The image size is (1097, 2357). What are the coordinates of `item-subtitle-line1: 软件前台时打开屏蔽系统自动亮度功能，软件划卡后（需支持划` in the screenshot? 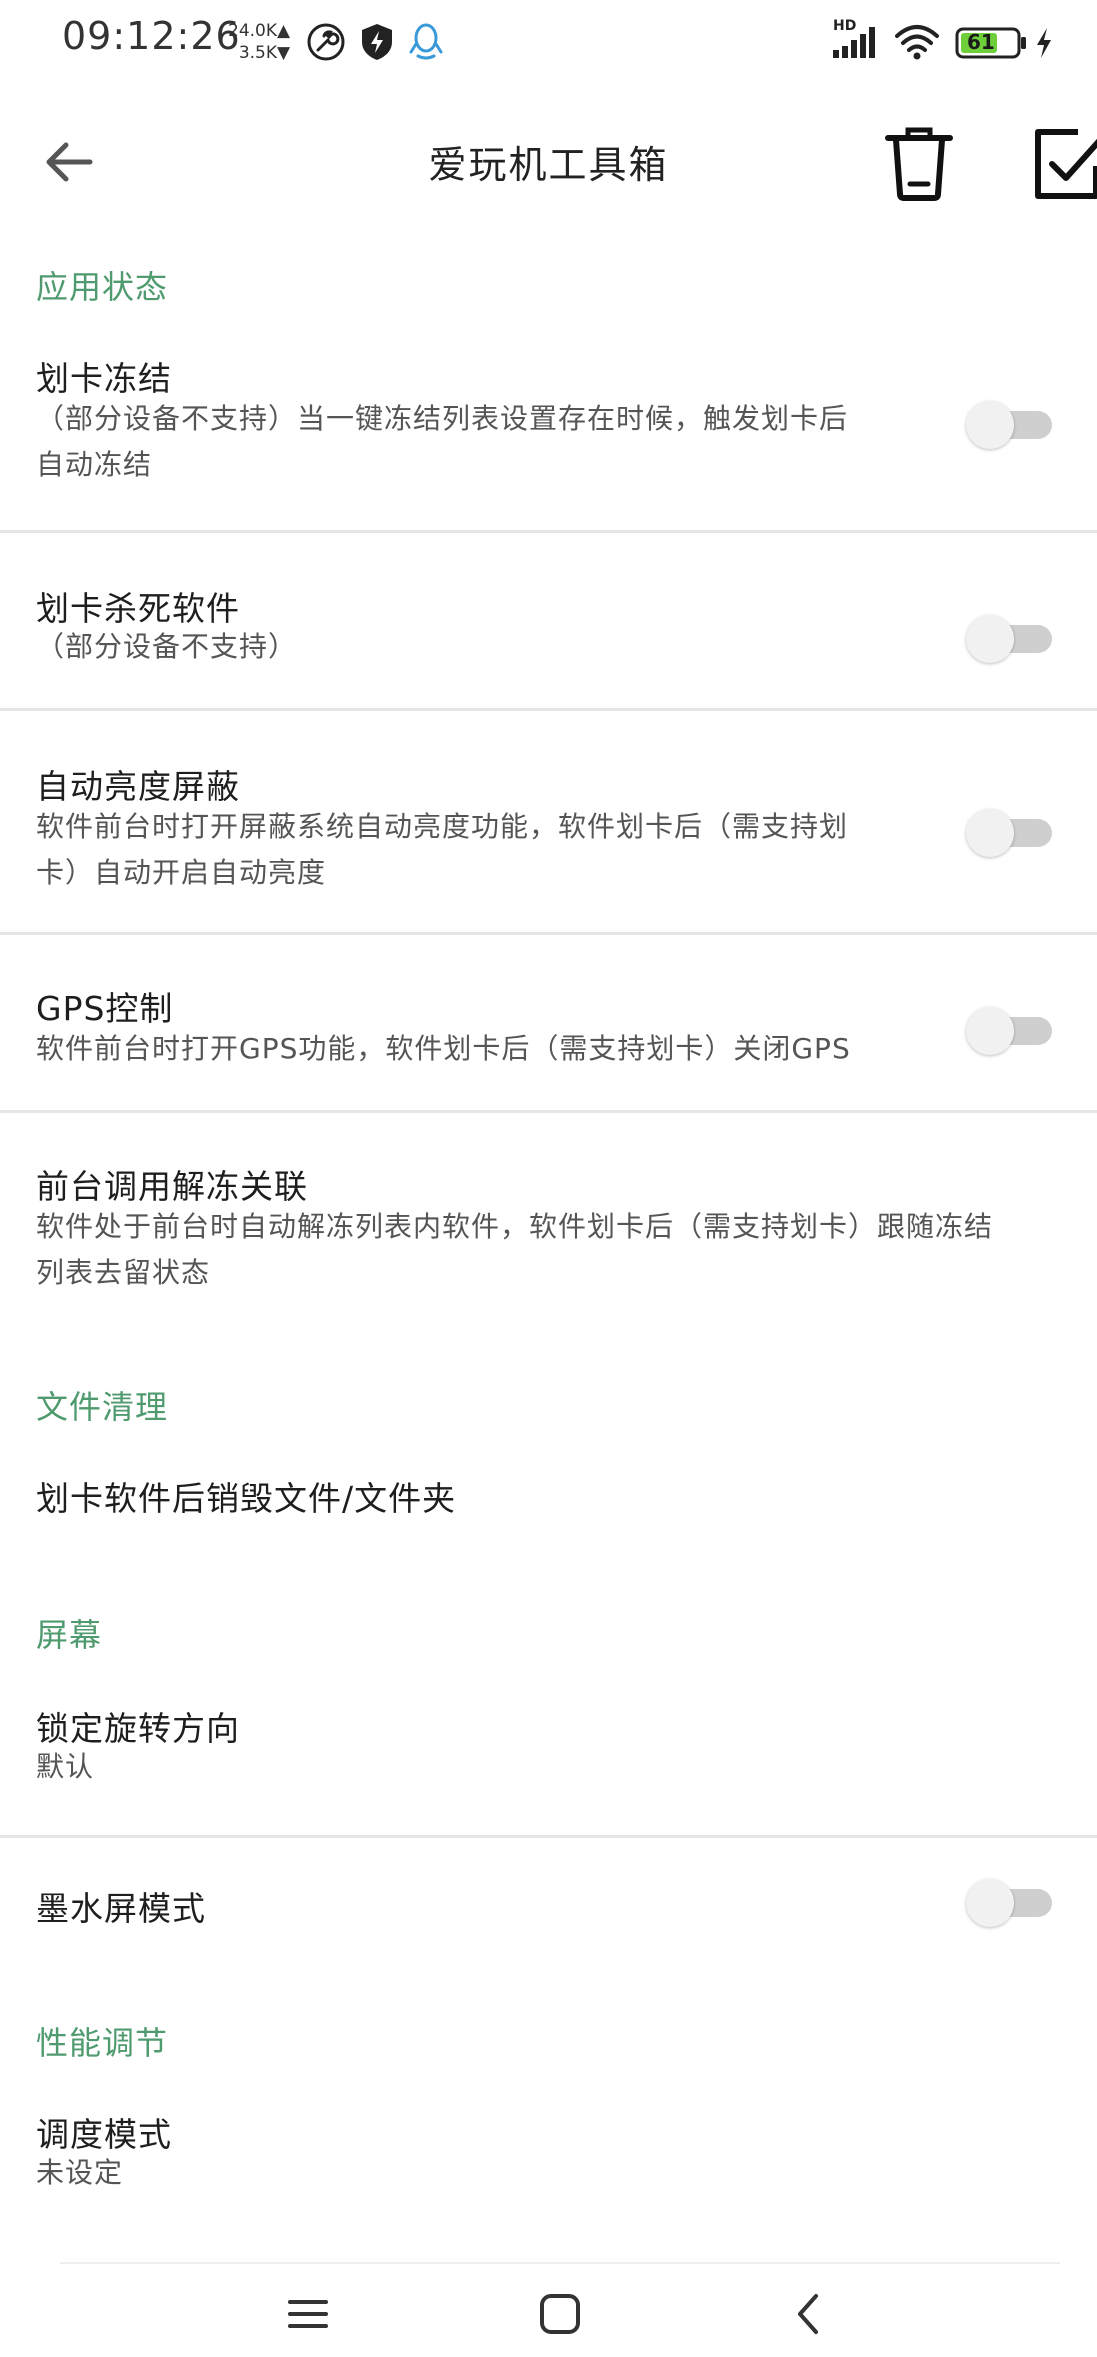 It's located at (442, 826).